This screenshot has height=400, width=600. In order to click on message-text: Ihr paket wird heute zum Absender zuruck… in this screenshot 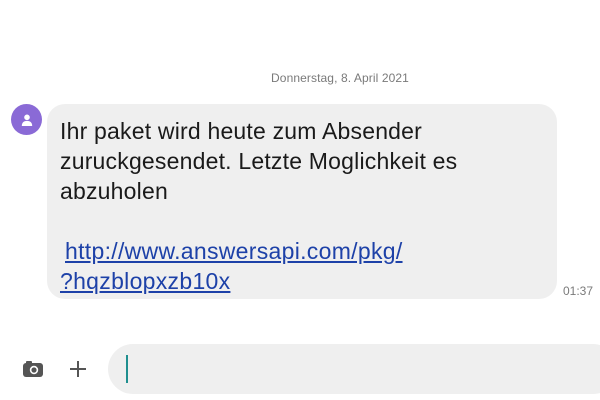, I will do `click(259, 161)`.